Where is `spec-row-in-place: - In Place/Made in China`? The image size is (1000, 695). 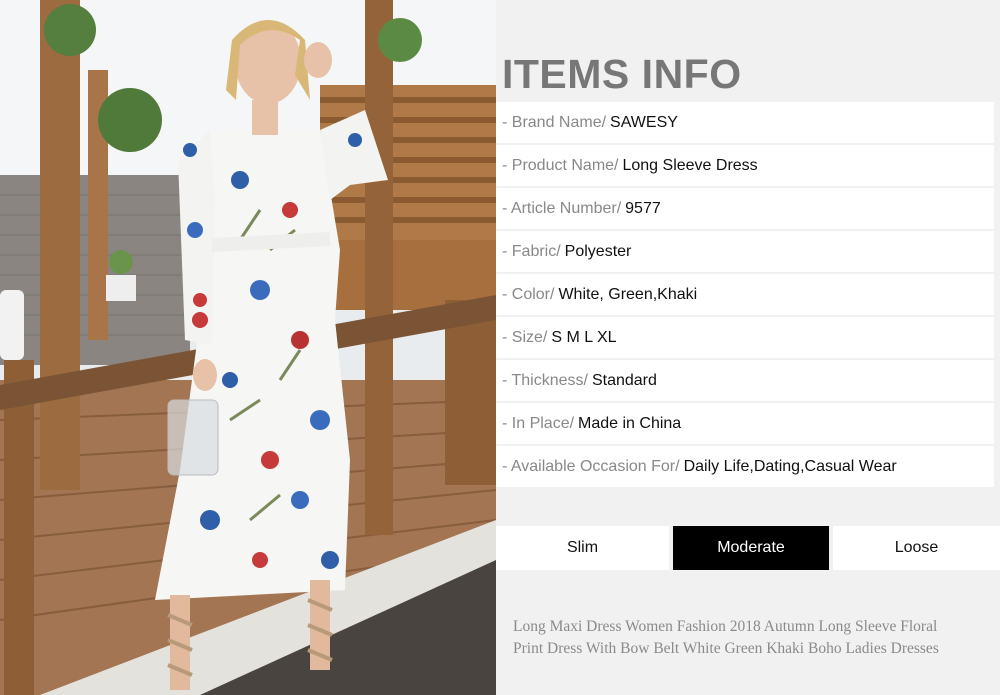
spec-row-in-place: - In Place/Made in China is located at coordinates (745, 423).